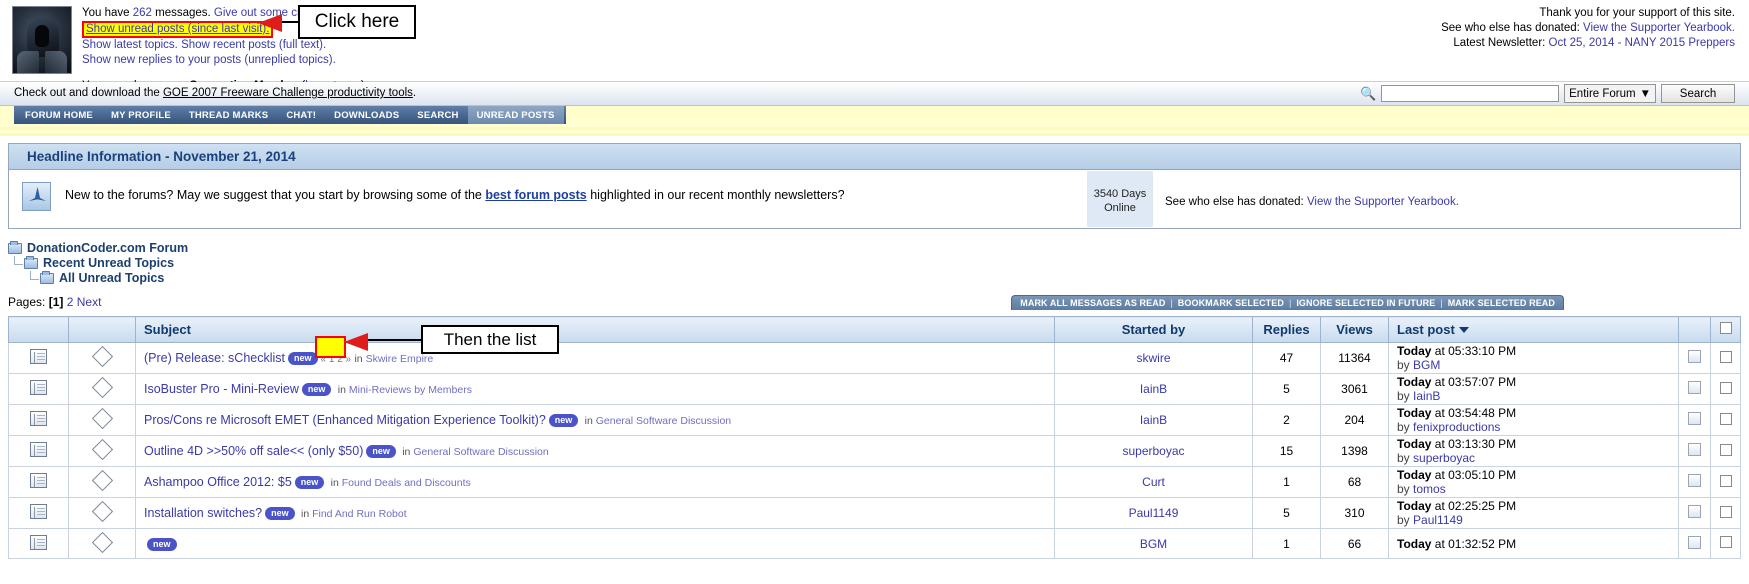 The height and width of the screenshot is (584, 1749). What do you see at coordinates (878, 278) in the screenshot?
I see `breadcrumb-level-3: All Unread Topics` at bounding box center [878, 278].